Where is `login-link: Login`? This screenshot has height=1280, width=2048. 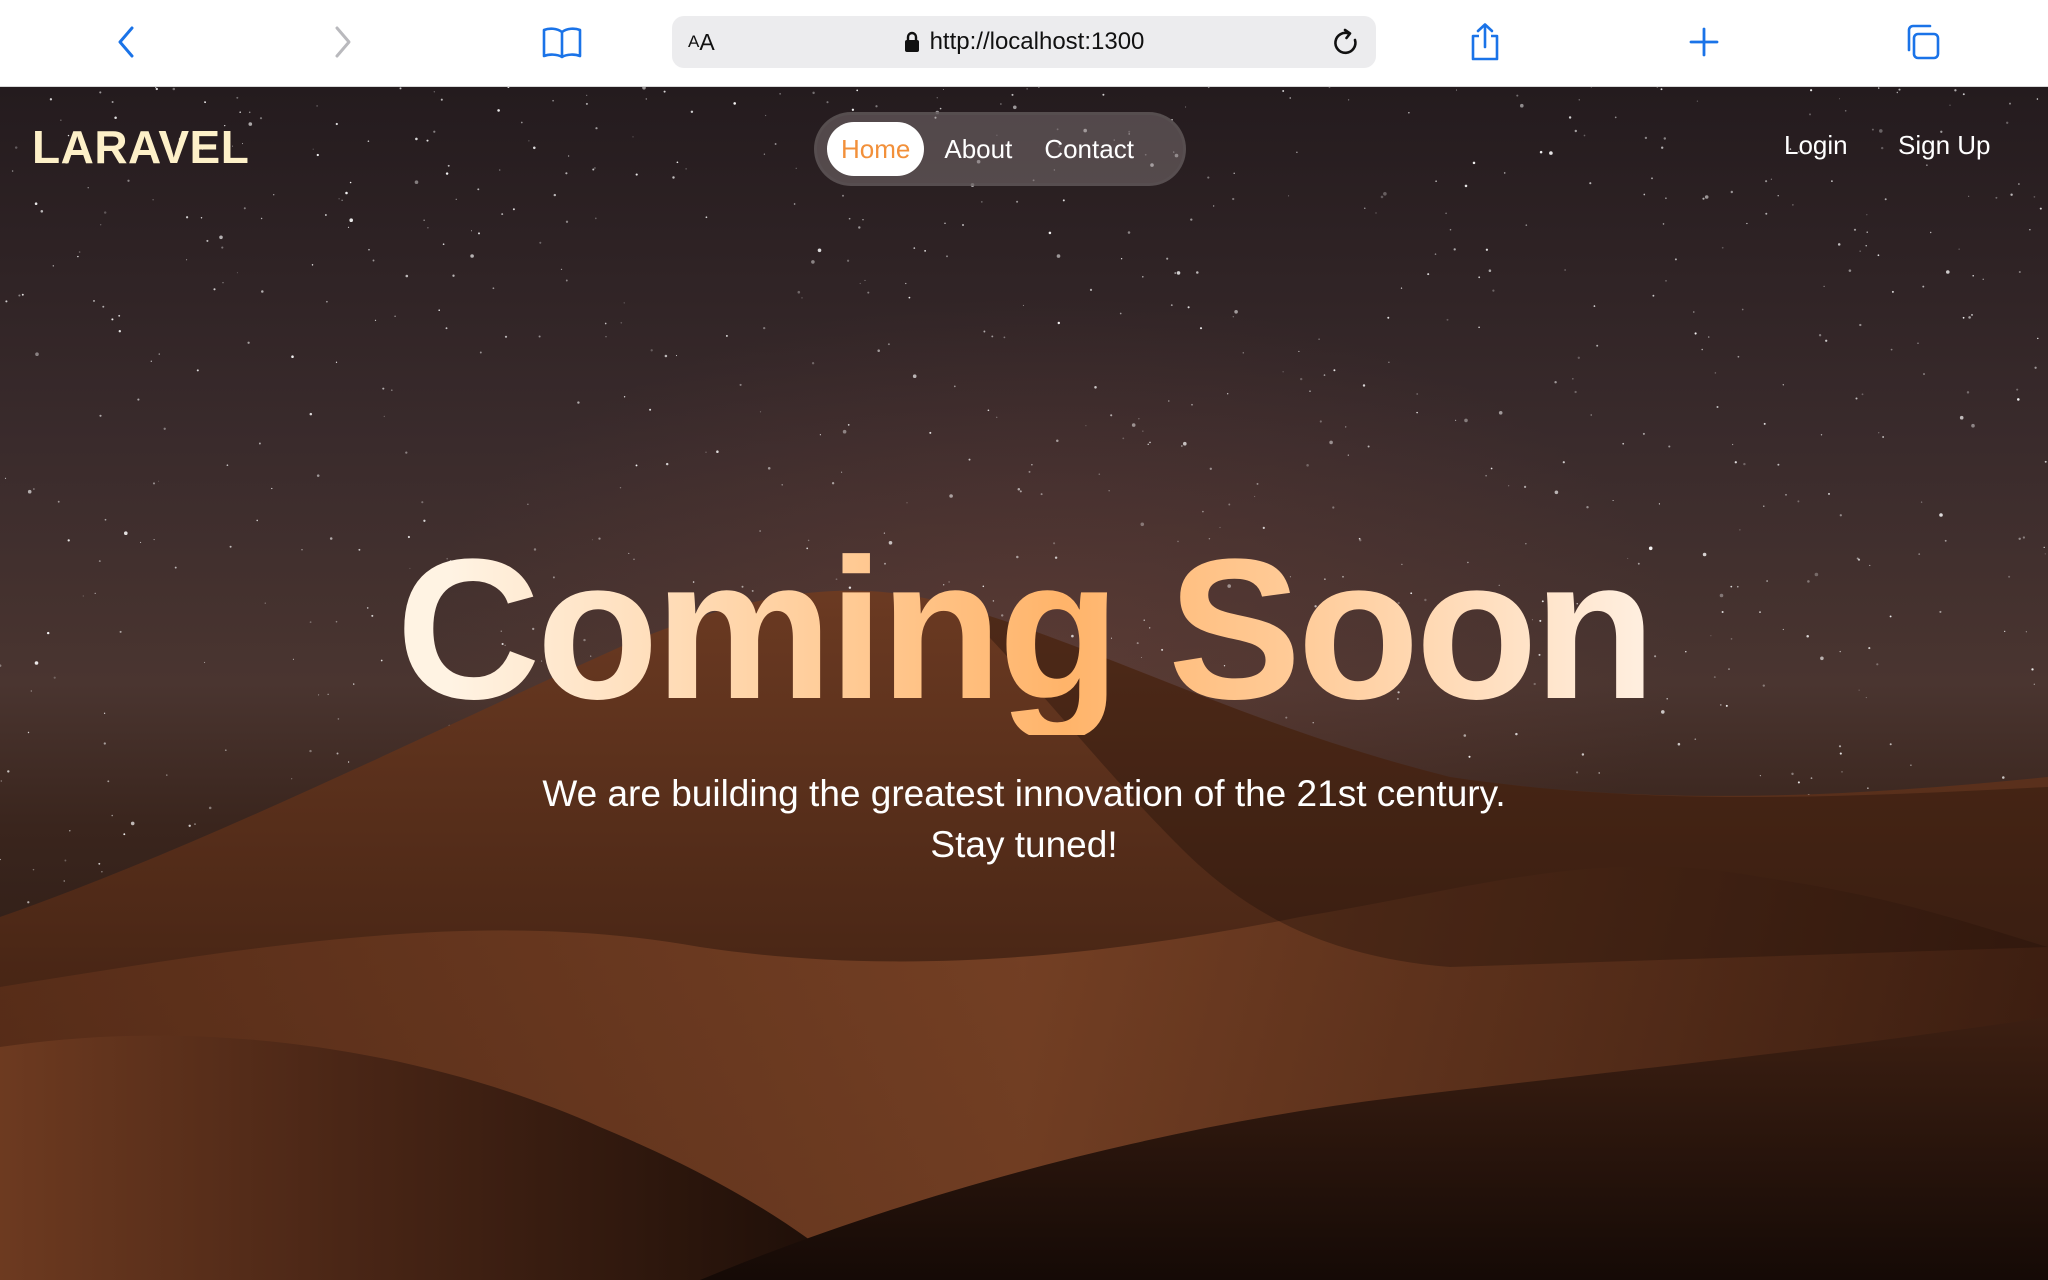
login-link: Login is located at coordinates (1816, 145).